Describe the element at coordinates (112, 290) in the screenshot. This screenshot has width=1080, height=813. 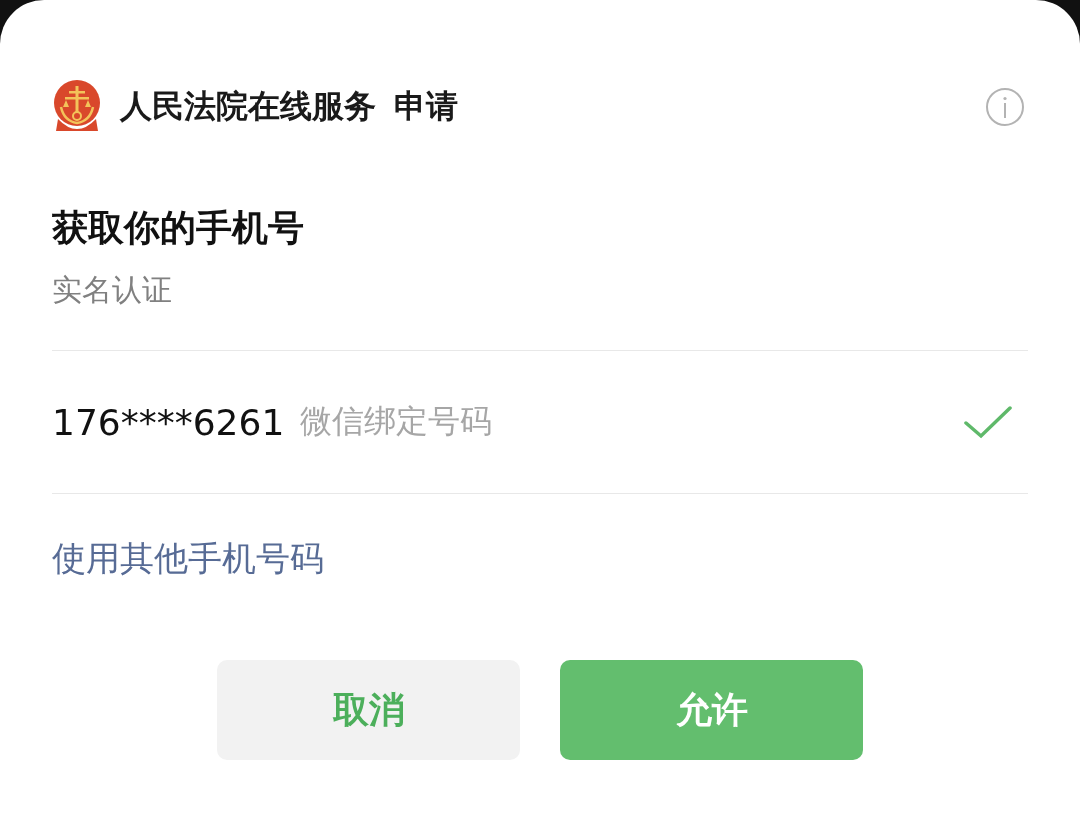
I see `dialog-subtitle: 实名认证` at that location.